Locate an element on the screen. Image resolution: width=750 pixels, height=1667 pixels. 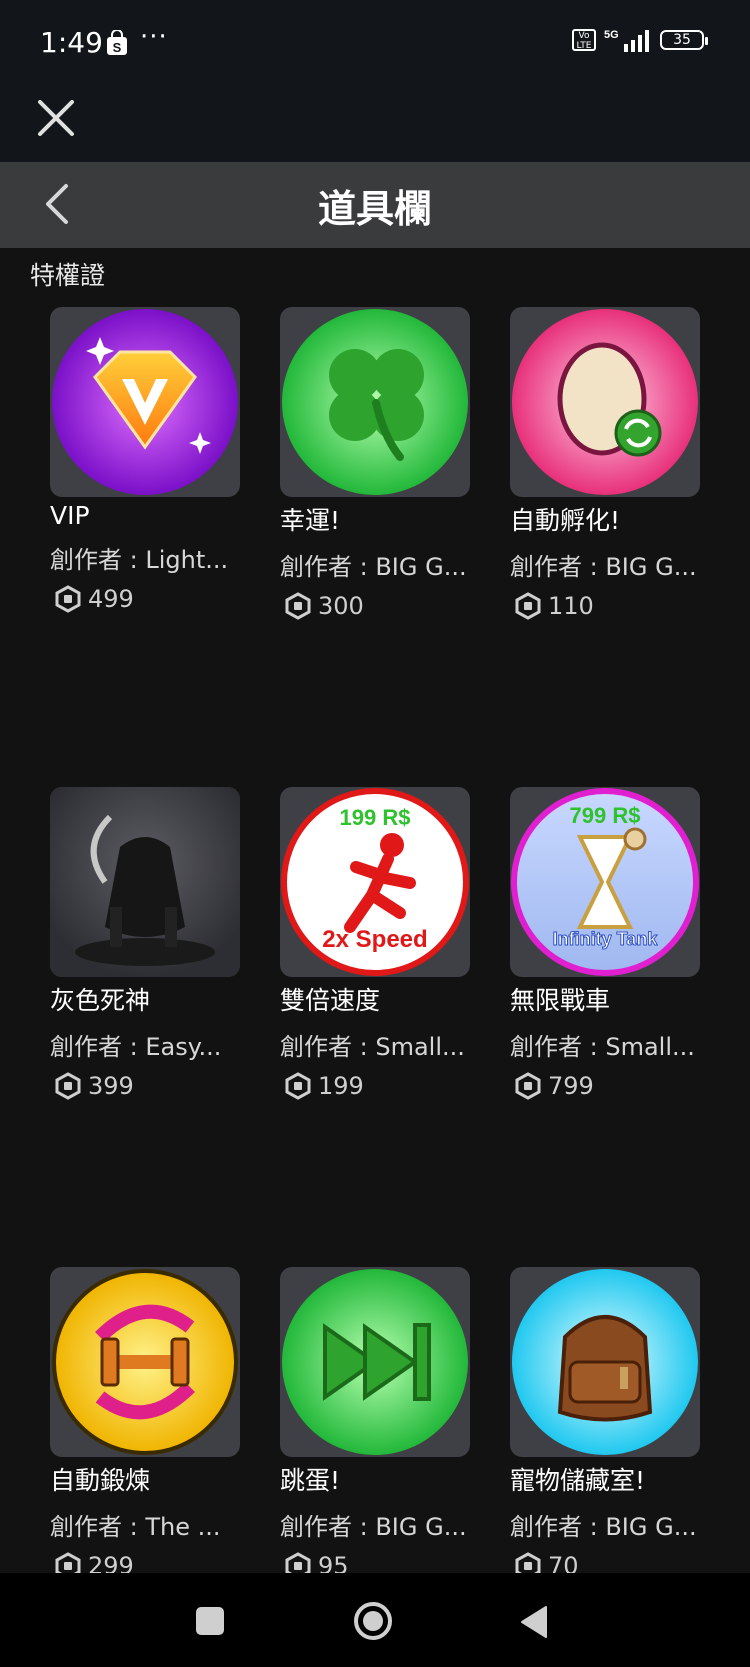
item-card: 幸運! 創作者 : BIG G... 300 is located at coordinates (380, 463).